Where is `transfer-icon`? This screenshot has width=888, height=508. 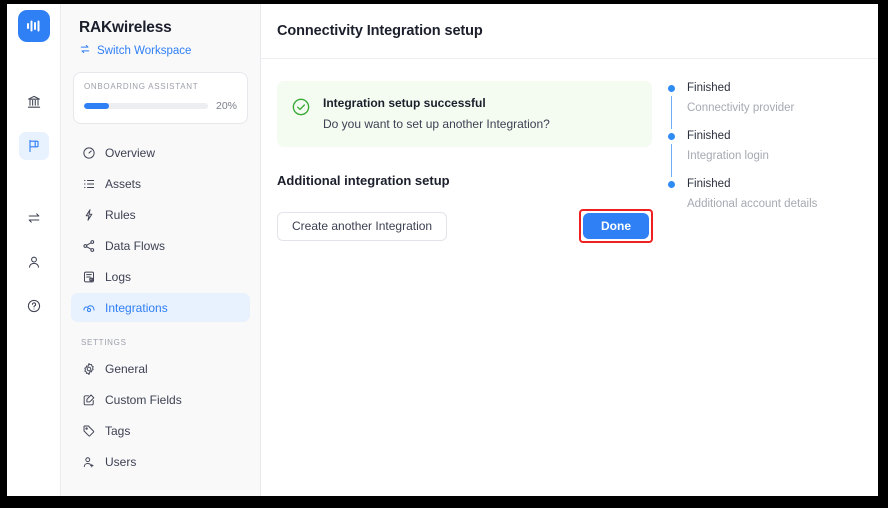
transfer-icon is located at coordinates (34, 218).